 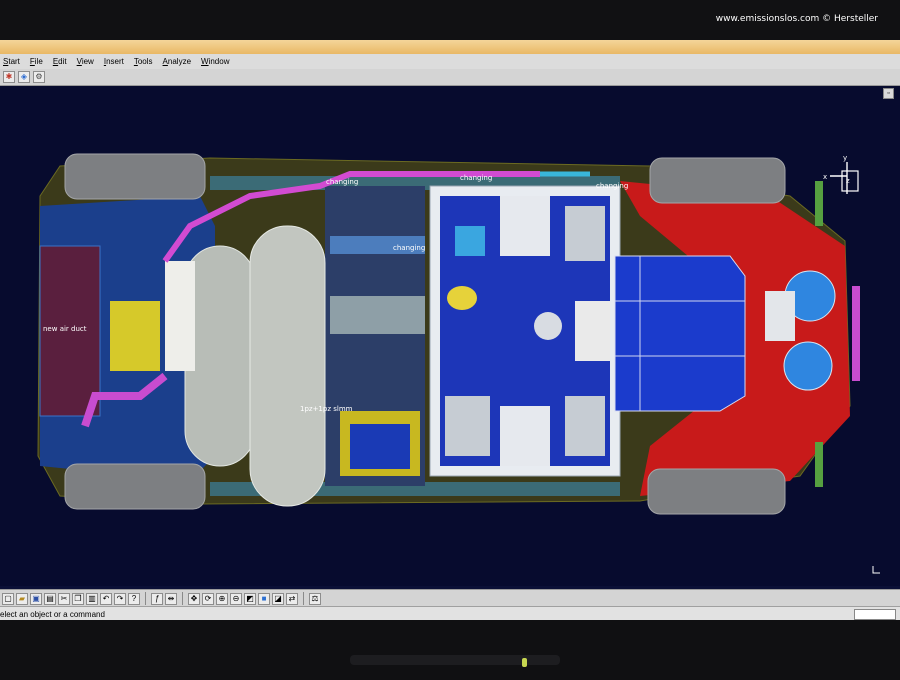 I want to click on model-icon: ◈, so click(x=24, y=77).